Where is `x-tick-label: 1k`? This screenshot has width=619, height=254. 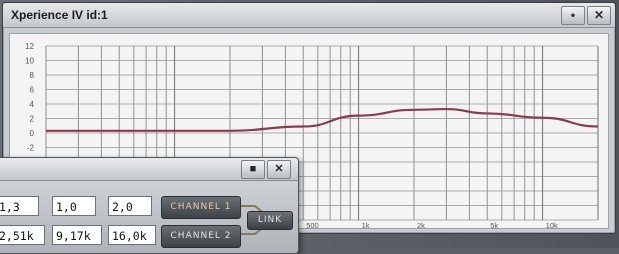
x-tick-label: 1k is located at coordinates (366, 224).